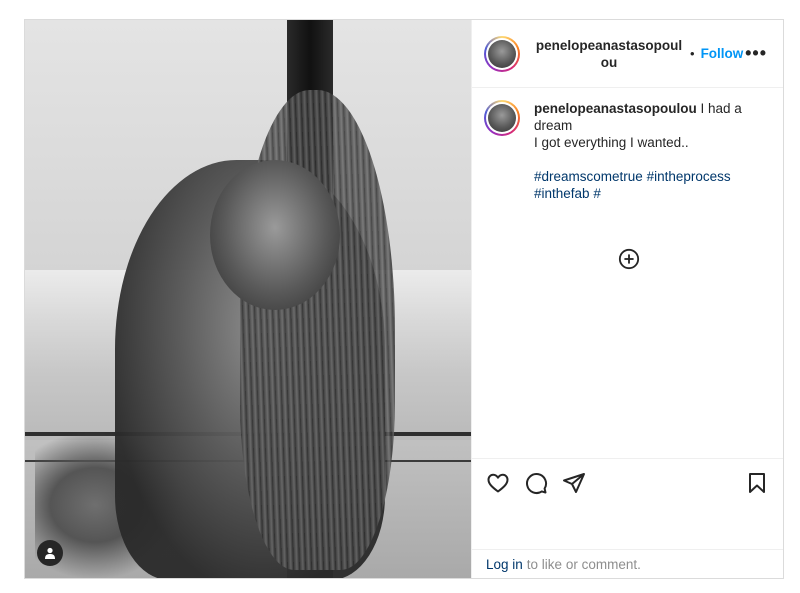 This screenshot has width=800, height=593. Describe the element at coordinates (689, 176) in the screenshot. I see `hashtag-link: #intheprocess` at that location.